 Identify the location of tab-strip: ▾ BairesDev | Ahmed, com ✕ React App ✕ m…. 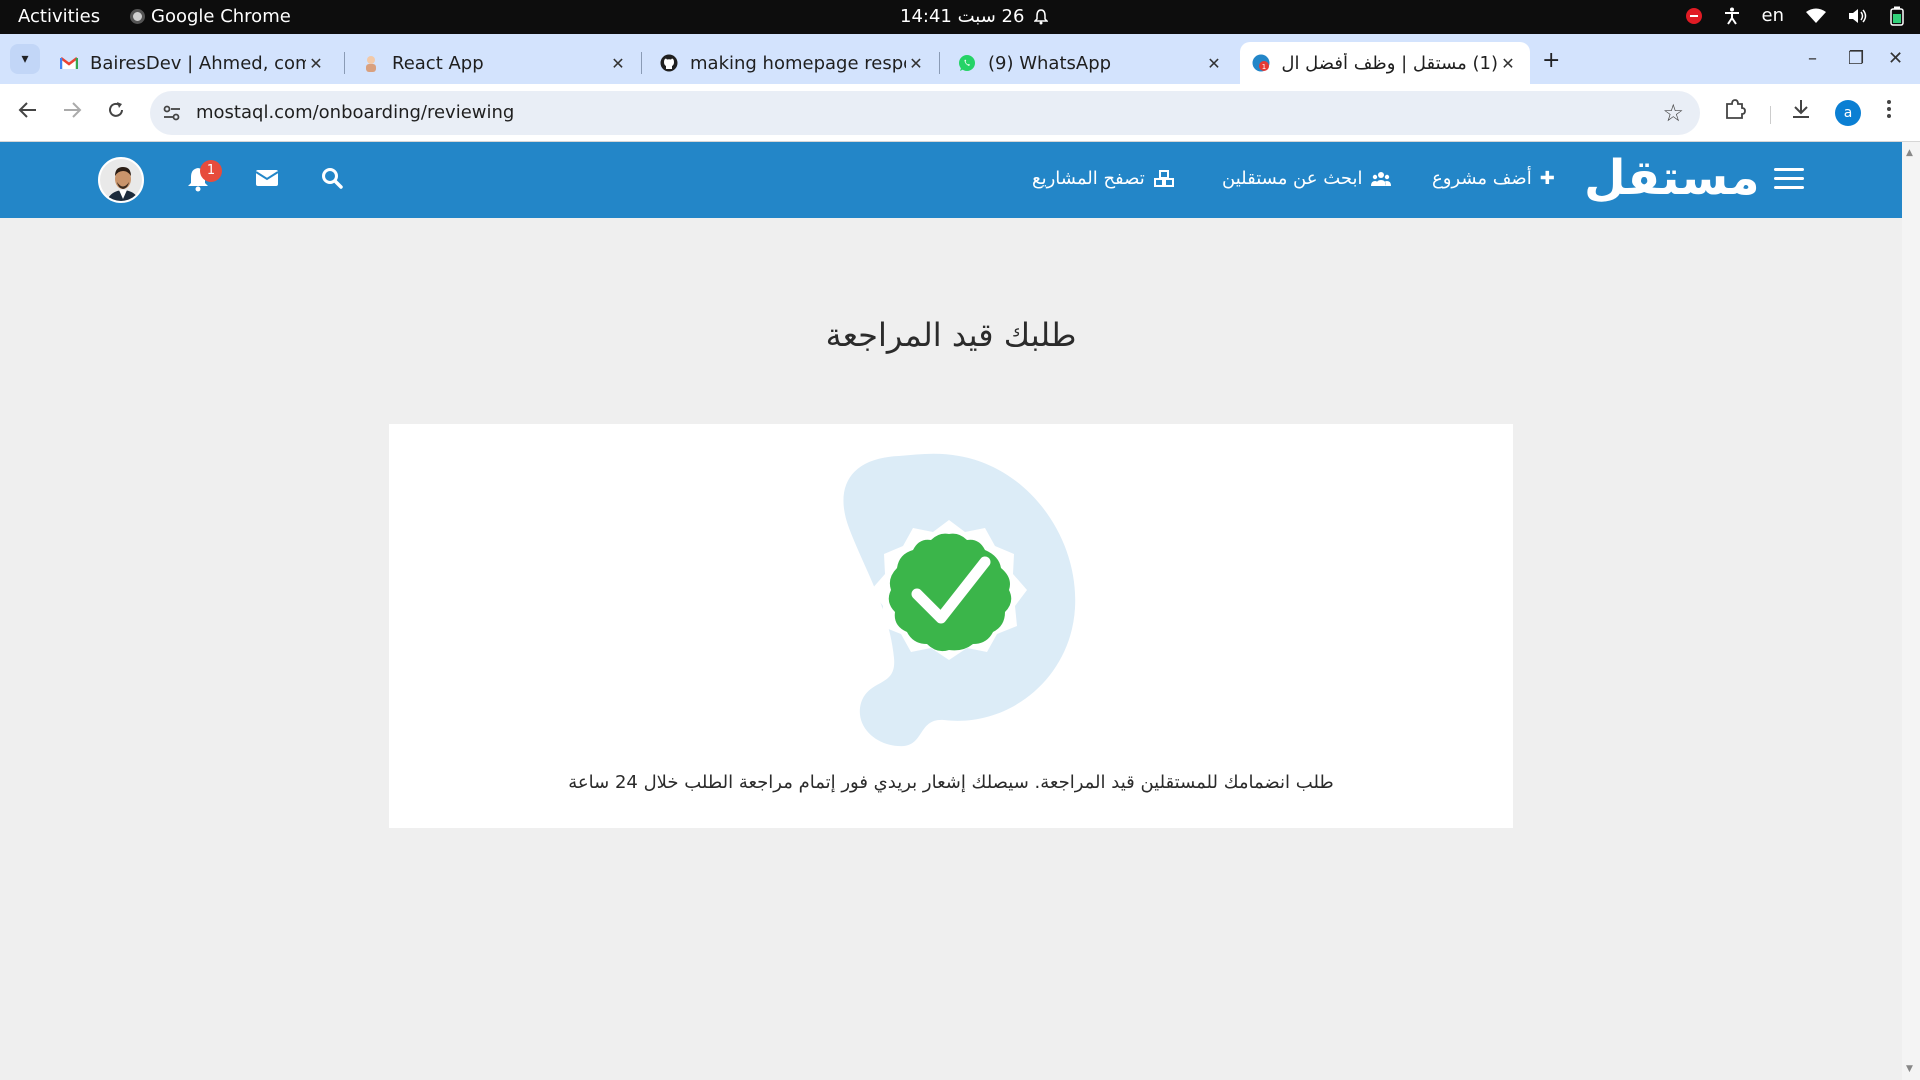
(960, 59).